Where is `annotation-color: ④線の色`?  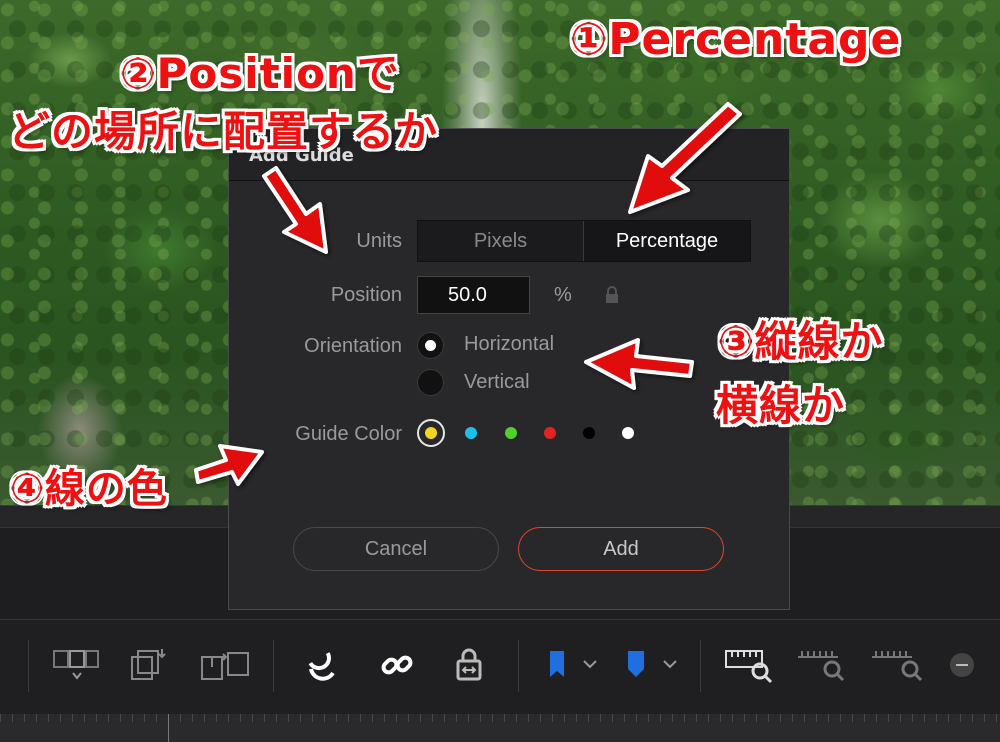
annotation-color: ④線の色 is located at coordinates (89, 489).